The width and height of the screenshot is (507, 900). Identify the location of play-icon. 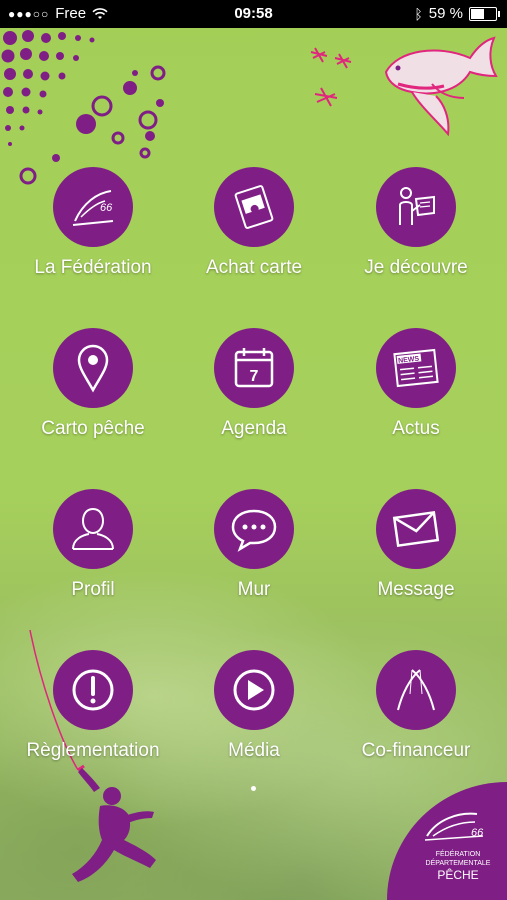
(254, 690).